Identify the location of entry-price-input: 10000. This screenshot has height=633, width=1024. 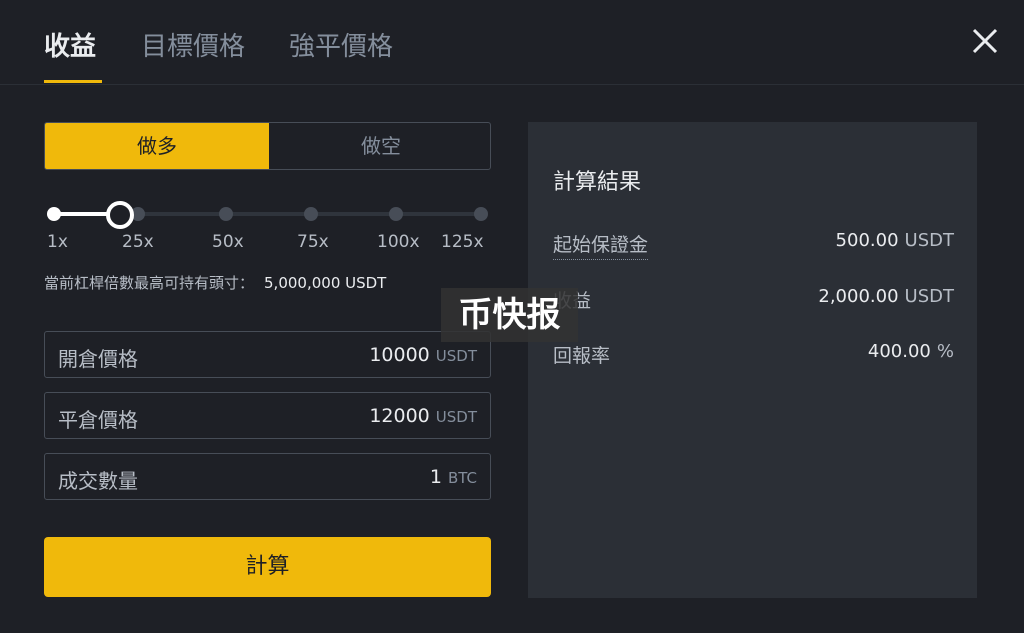
(399, 355).